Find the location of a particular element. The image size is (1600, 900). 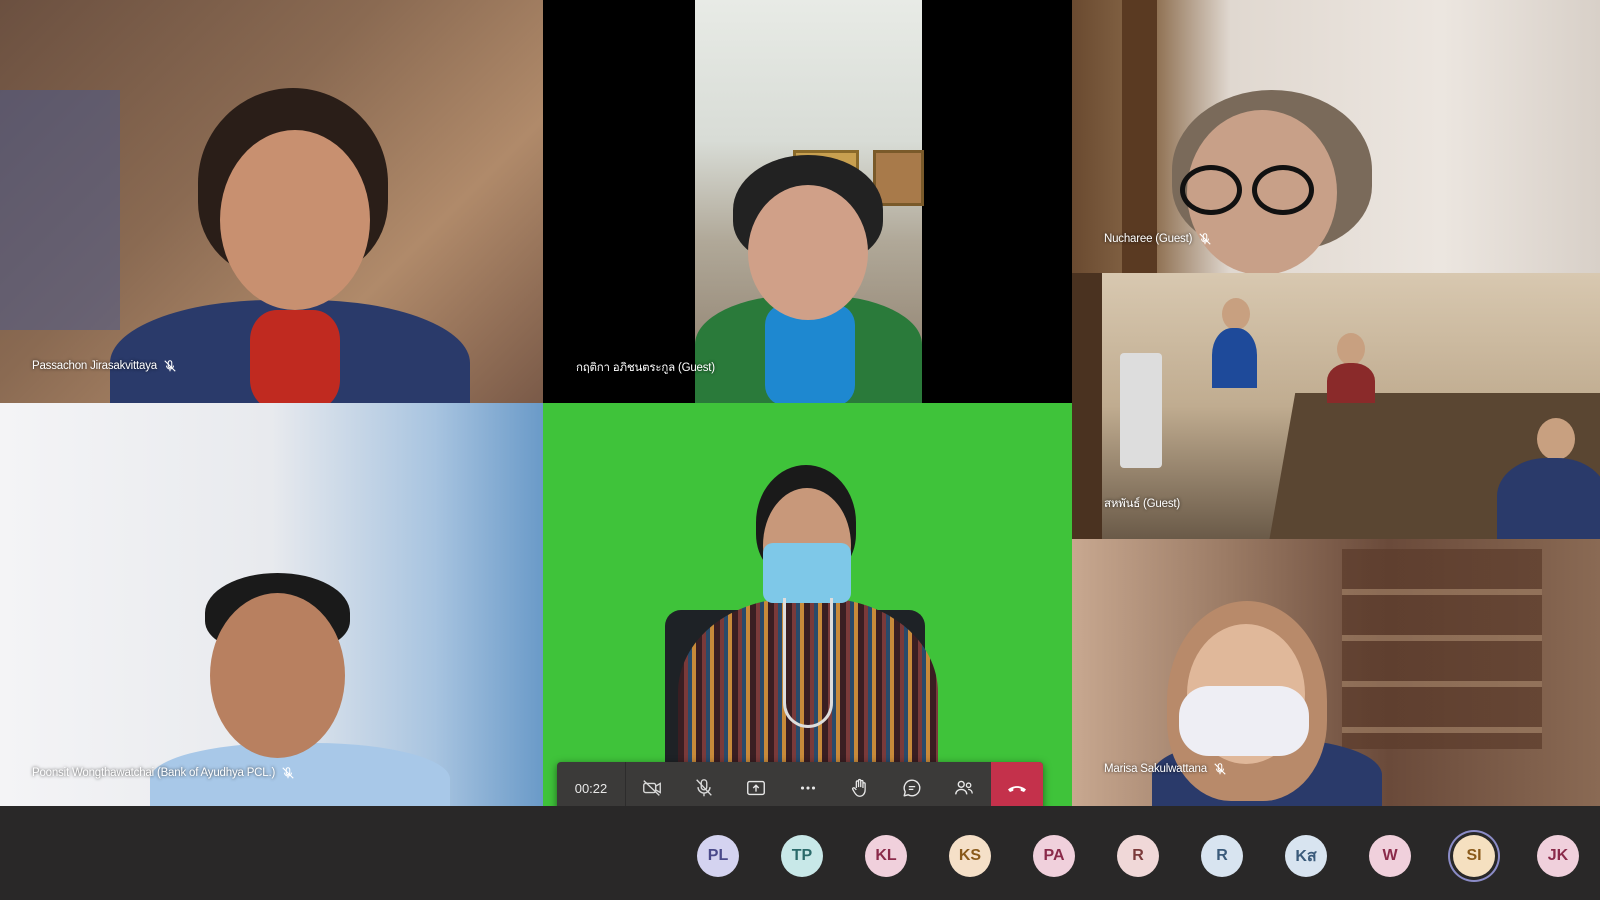

camera-off-icon is located at coordinates (652, 788).